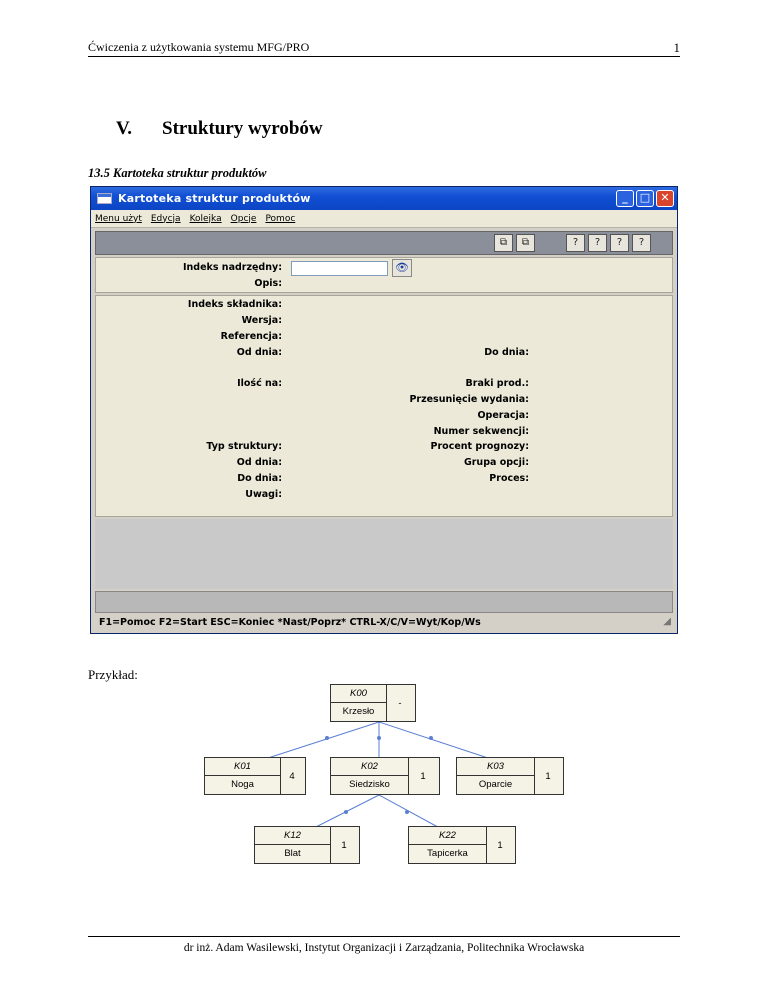 The image size is (768, 994). I want to click on node-code: K12, so click(293, 836).